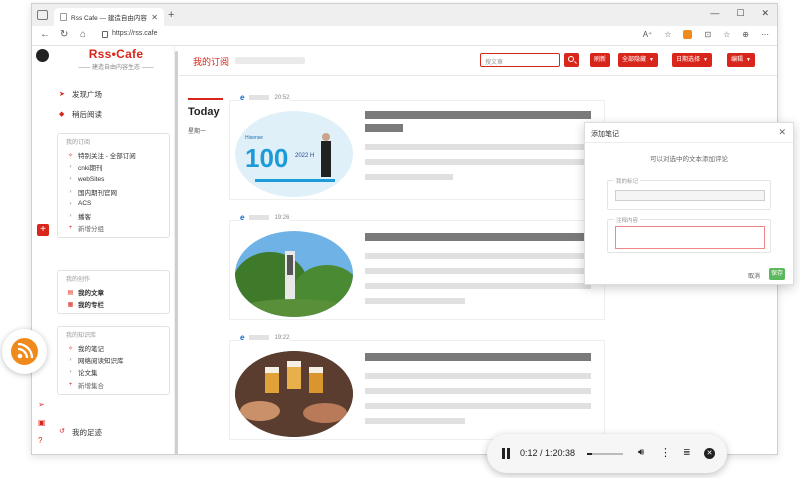  What do you see at coordinates (176, 252) in the screenshot?
I see `sidebar-scrollbar` at bounding box center [176, 252].